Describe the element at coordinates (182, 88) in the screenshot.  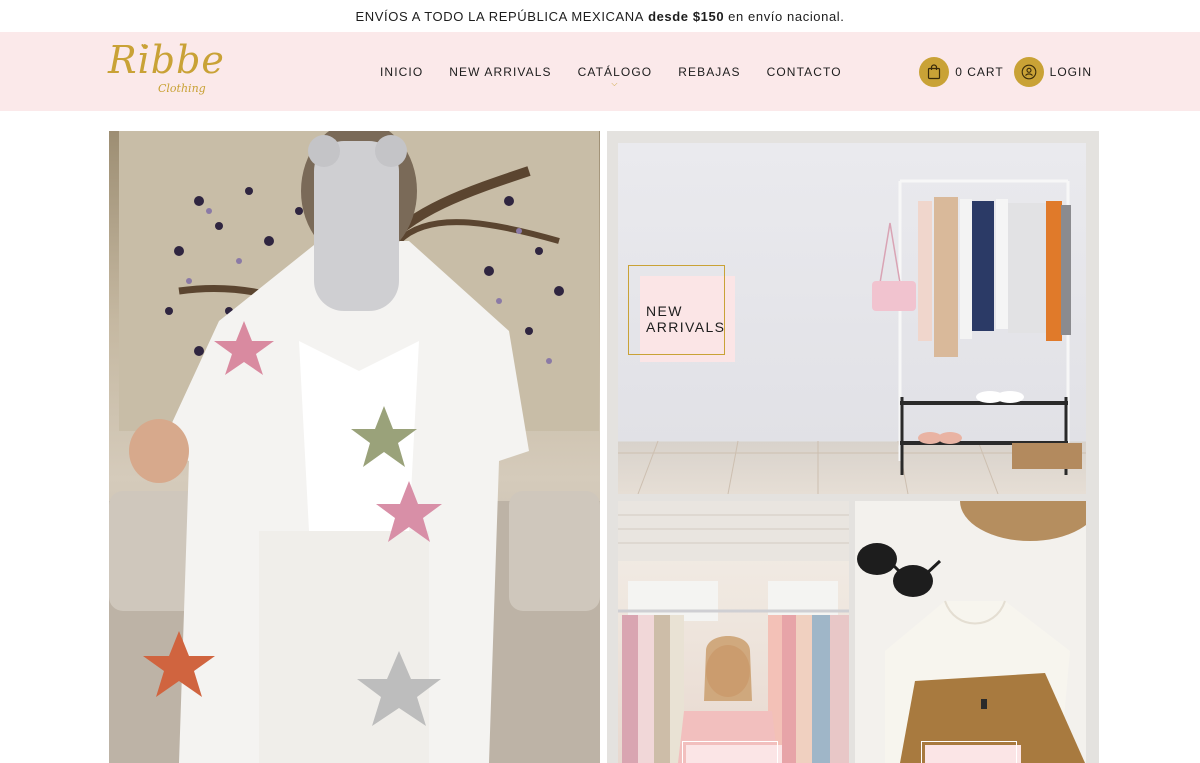
I see `logo-subtitle: Clothing` at that location.